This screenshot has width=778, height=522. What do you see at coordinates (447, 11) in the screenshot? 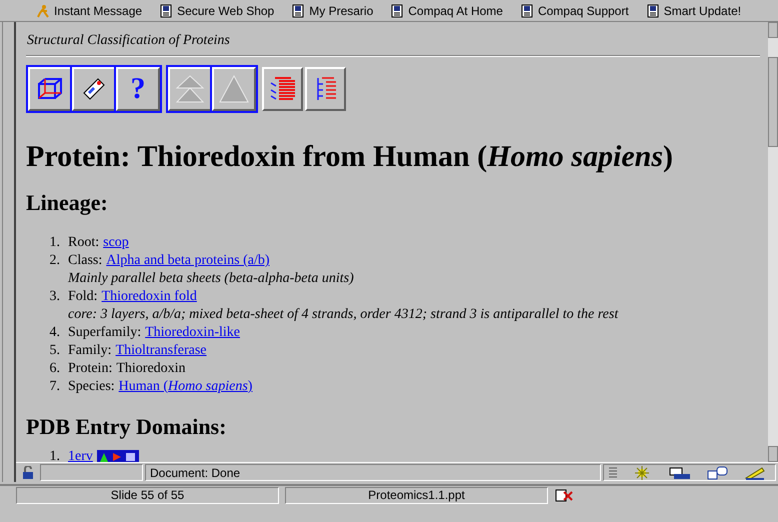
I see `bookmark-link: Compaq At Home` at bounding box center [447, 11].